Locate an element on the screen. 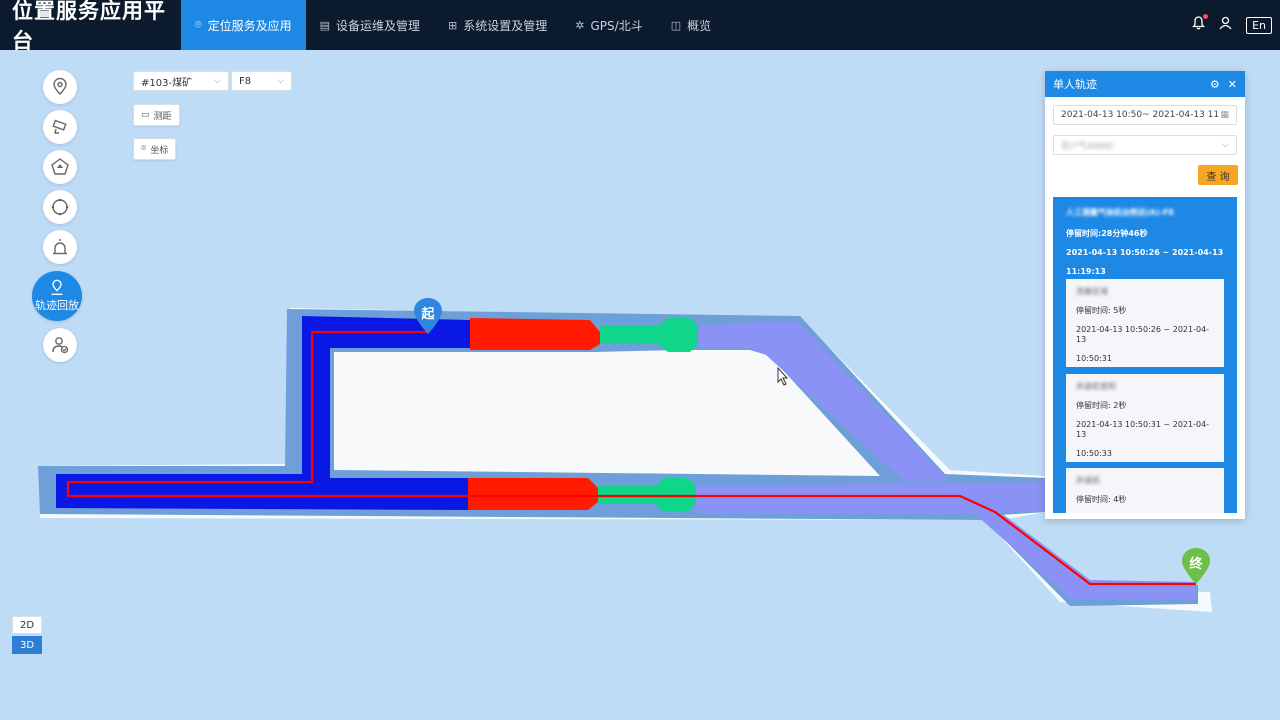 The height and width of the screenshot is (720, 1280). record-area: 井道机 is located at coordinates (1088, 480).